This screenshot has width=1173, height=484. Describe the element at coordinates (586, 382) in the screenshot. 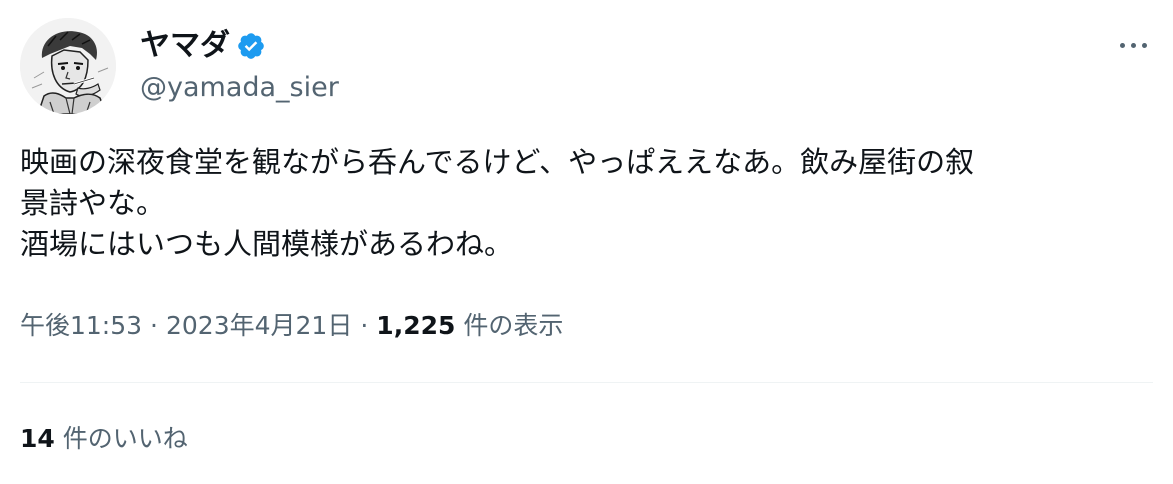

I see `divider` at that location.